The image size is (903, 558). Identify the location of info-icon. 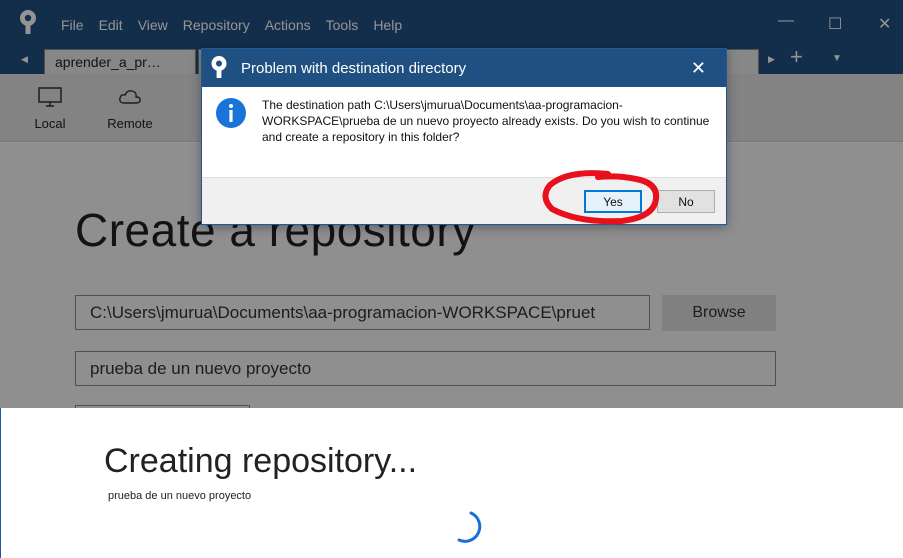
(231, 113).